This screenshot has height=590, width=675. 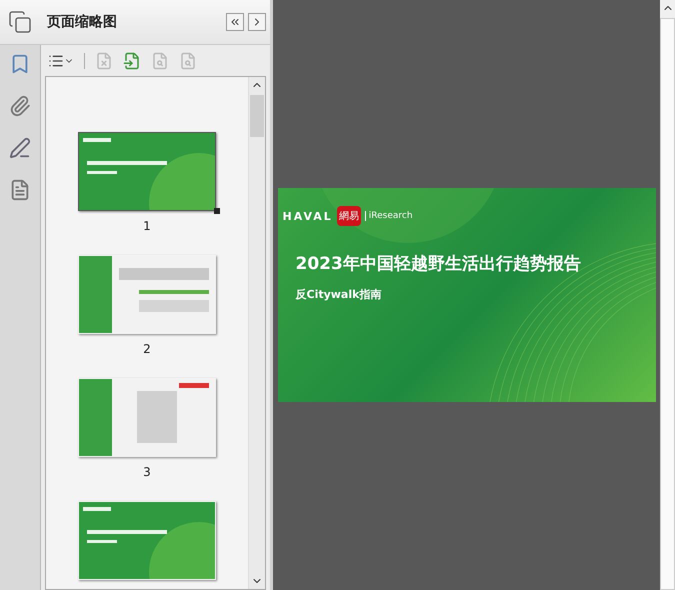 I want to click on paperclip-icon, so click(x=20, y=106).